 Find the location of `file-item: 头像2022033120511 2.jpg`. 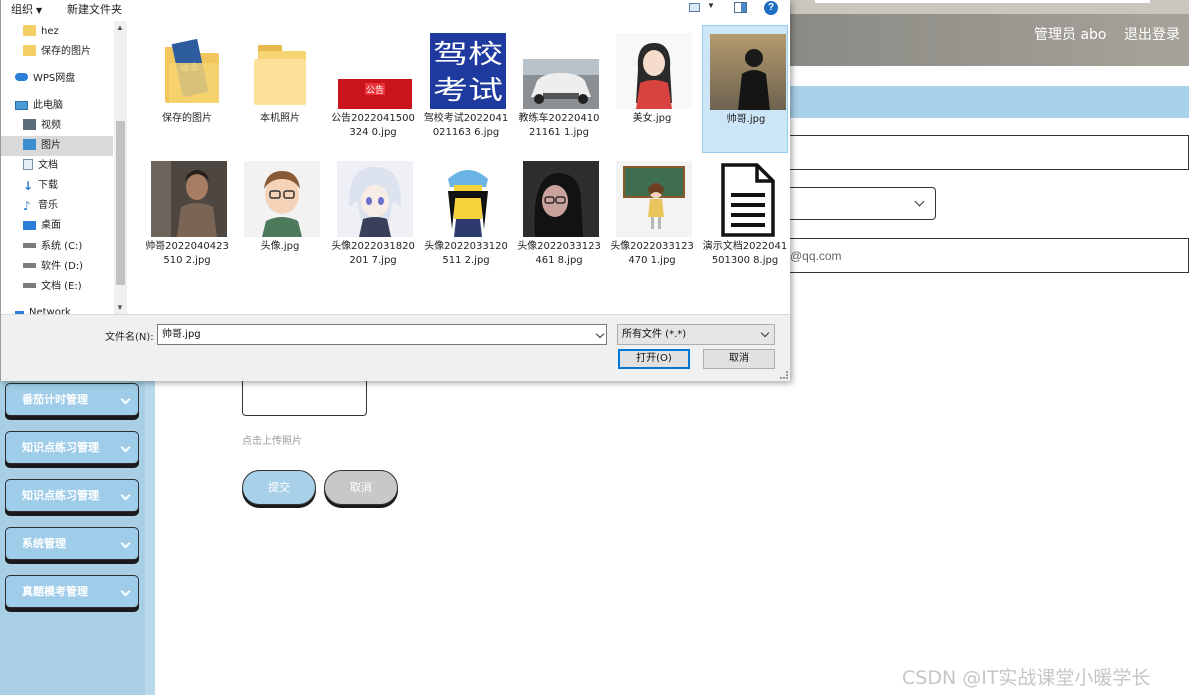

file-item: 头像2022033120511 2.jpg is located at coordinates (466, 217).